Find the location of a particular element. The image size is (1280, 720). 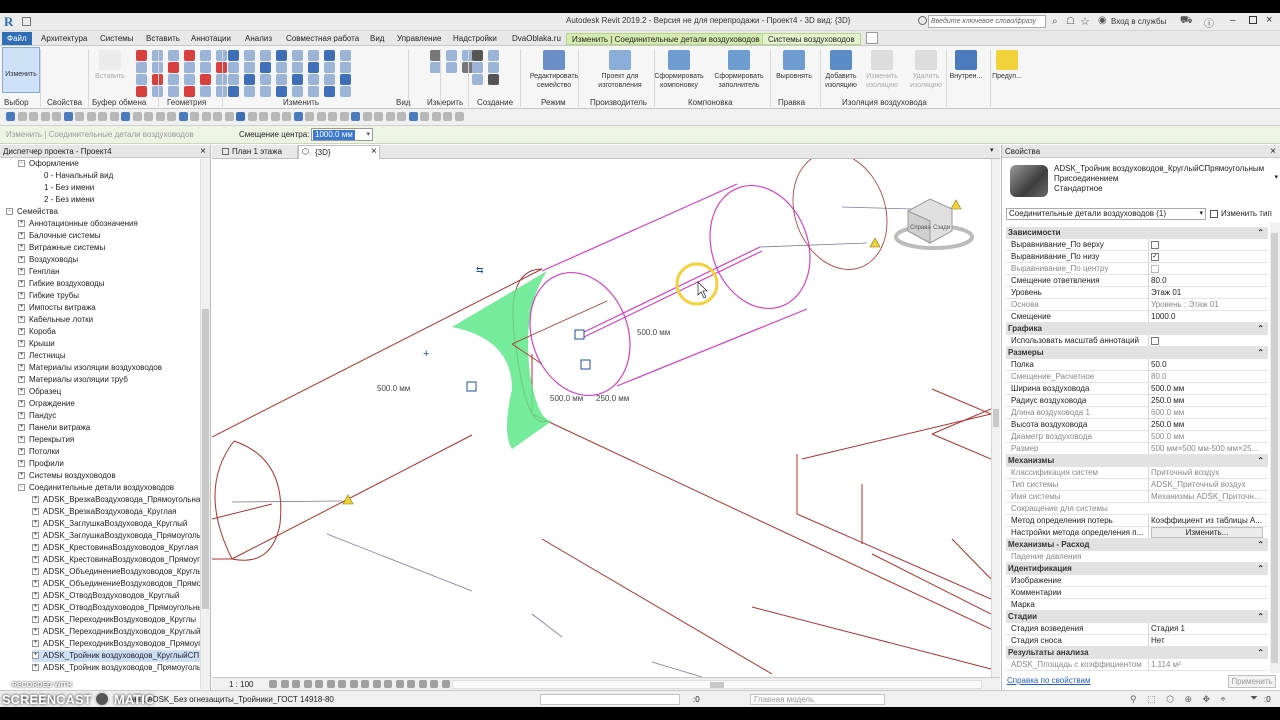

panel-label-9: Производитель is located at coordinates (618, 102).